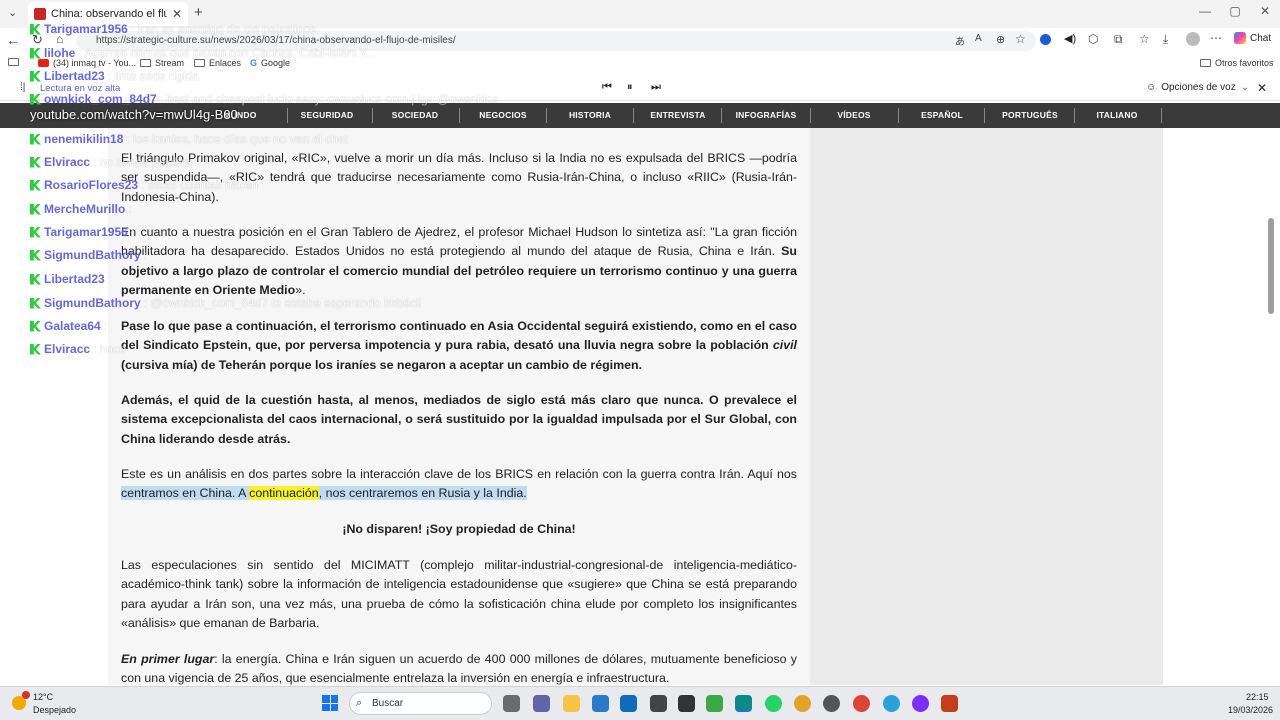  I want to click on extension-icon, so click(1045, 39).